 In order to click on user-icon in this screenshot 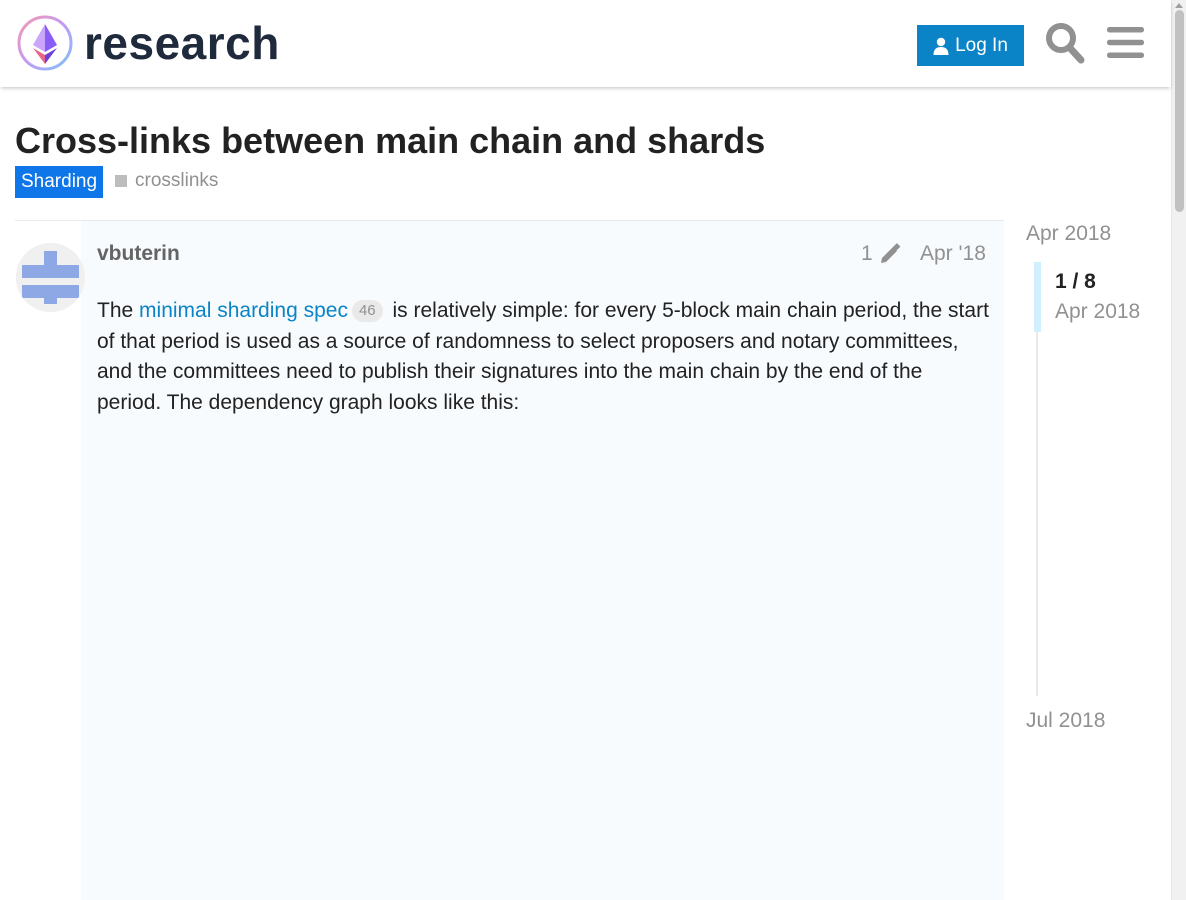, I will do `click(941, 46)`.